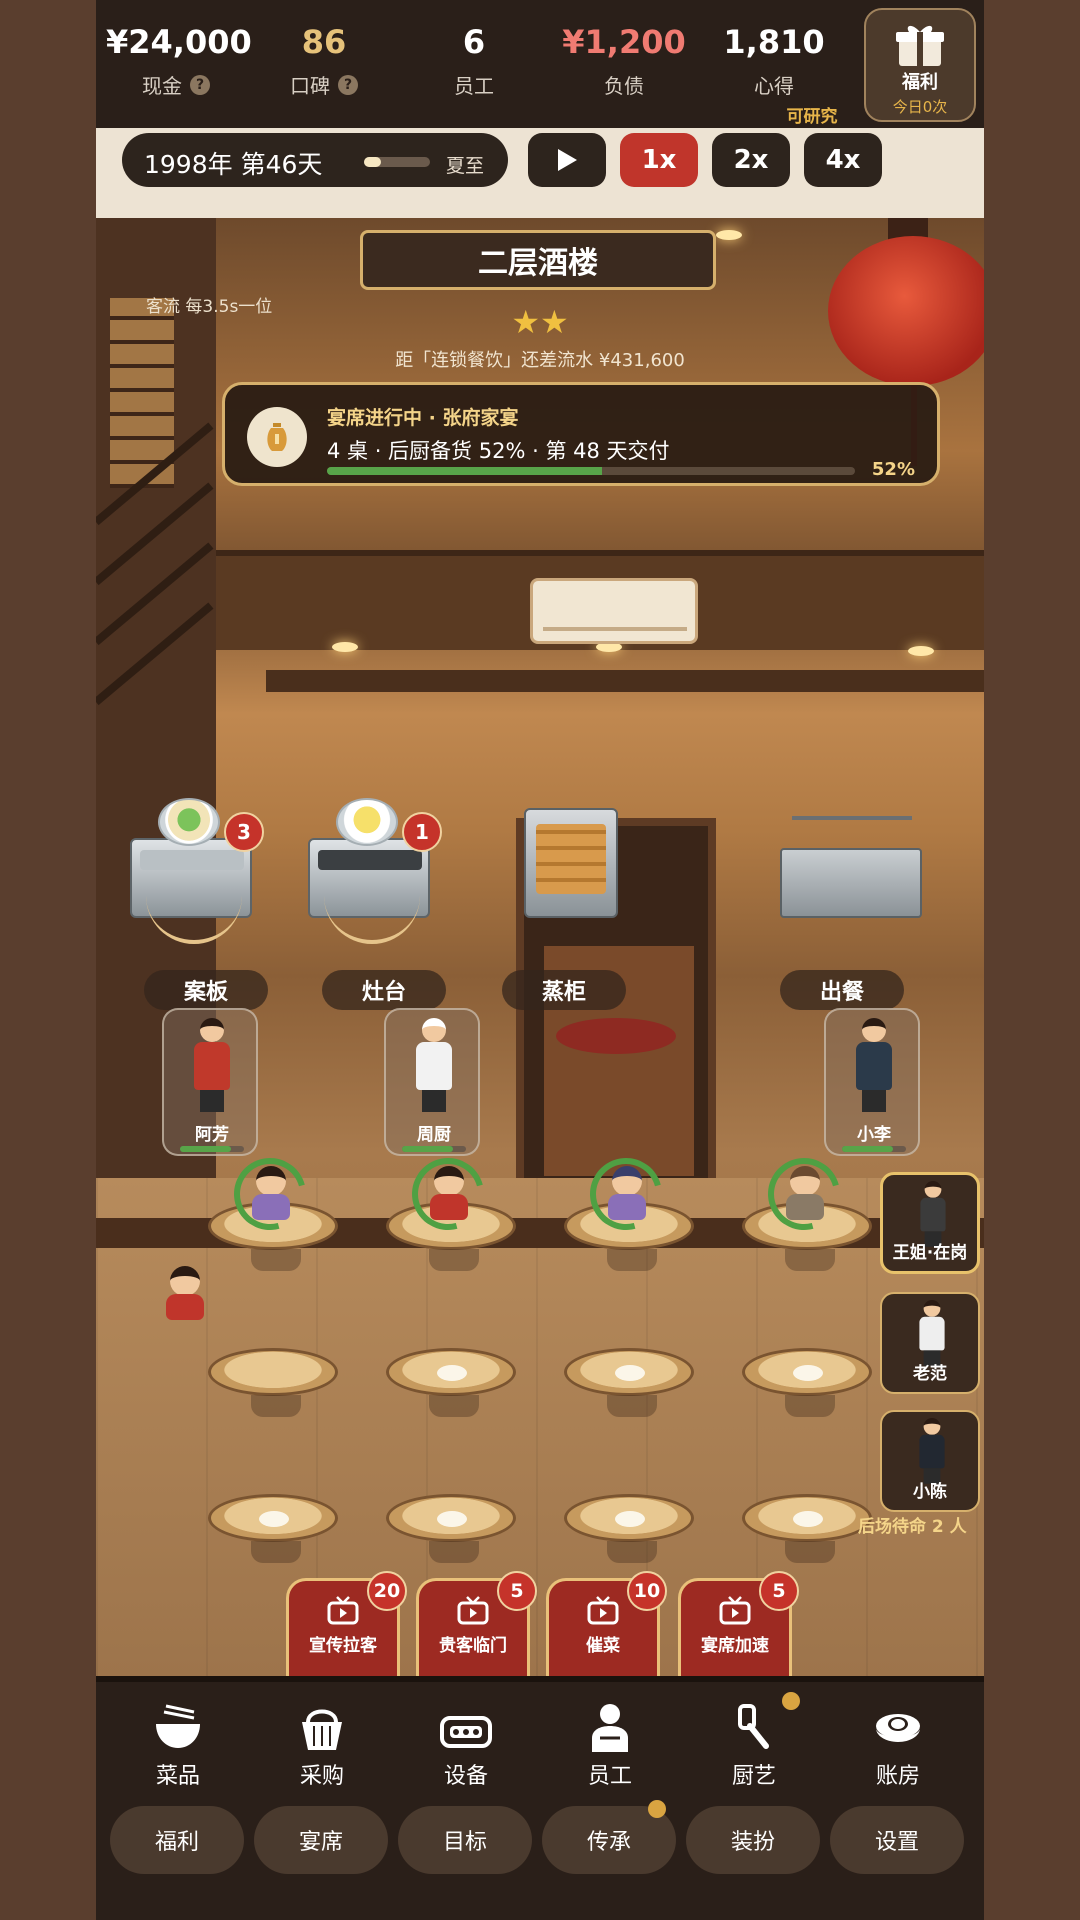 The width and height of the screenshot is (1080, 1920). Describe the element at coordinates (178, 1726) in the screenshot. I see `bowl-icon` at that location.